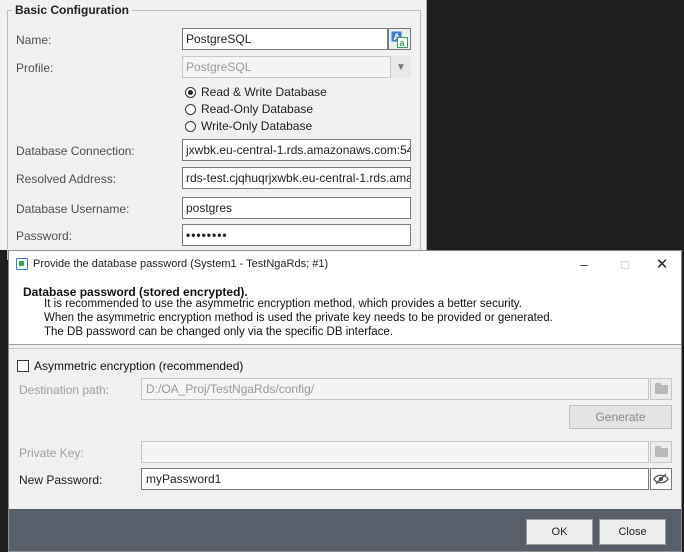 This screenshot has width=684, height=552. I want to click on browse-destination-button, so click(661, 389).